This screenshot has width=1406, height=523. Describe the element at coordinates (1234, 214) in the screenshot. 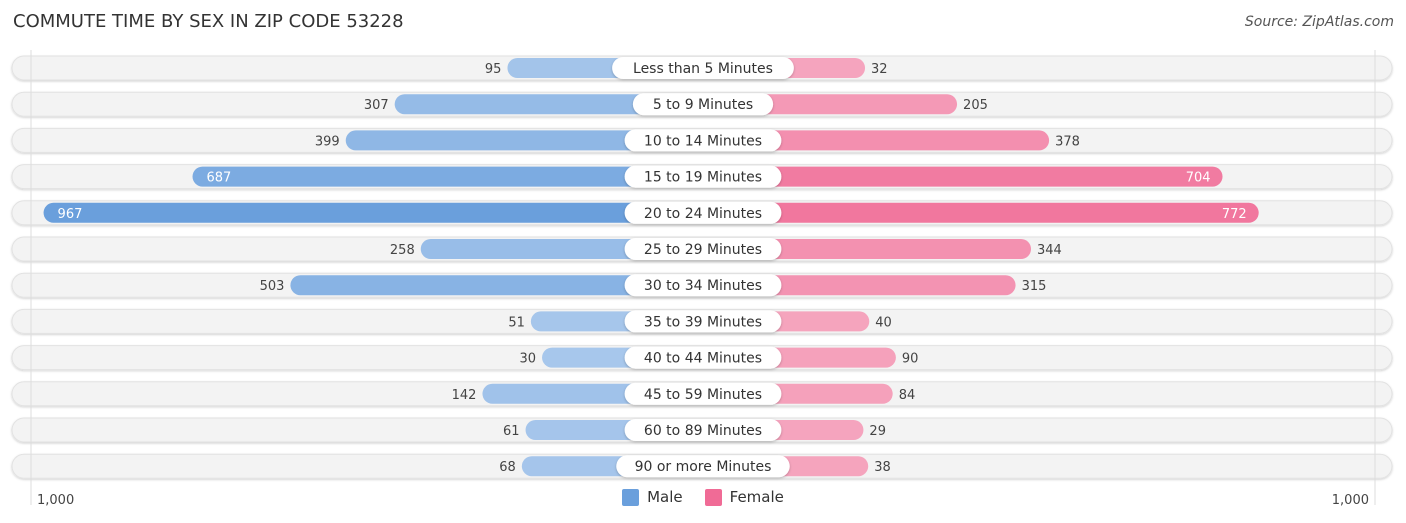

I see `value-label-female: 772` at that location.